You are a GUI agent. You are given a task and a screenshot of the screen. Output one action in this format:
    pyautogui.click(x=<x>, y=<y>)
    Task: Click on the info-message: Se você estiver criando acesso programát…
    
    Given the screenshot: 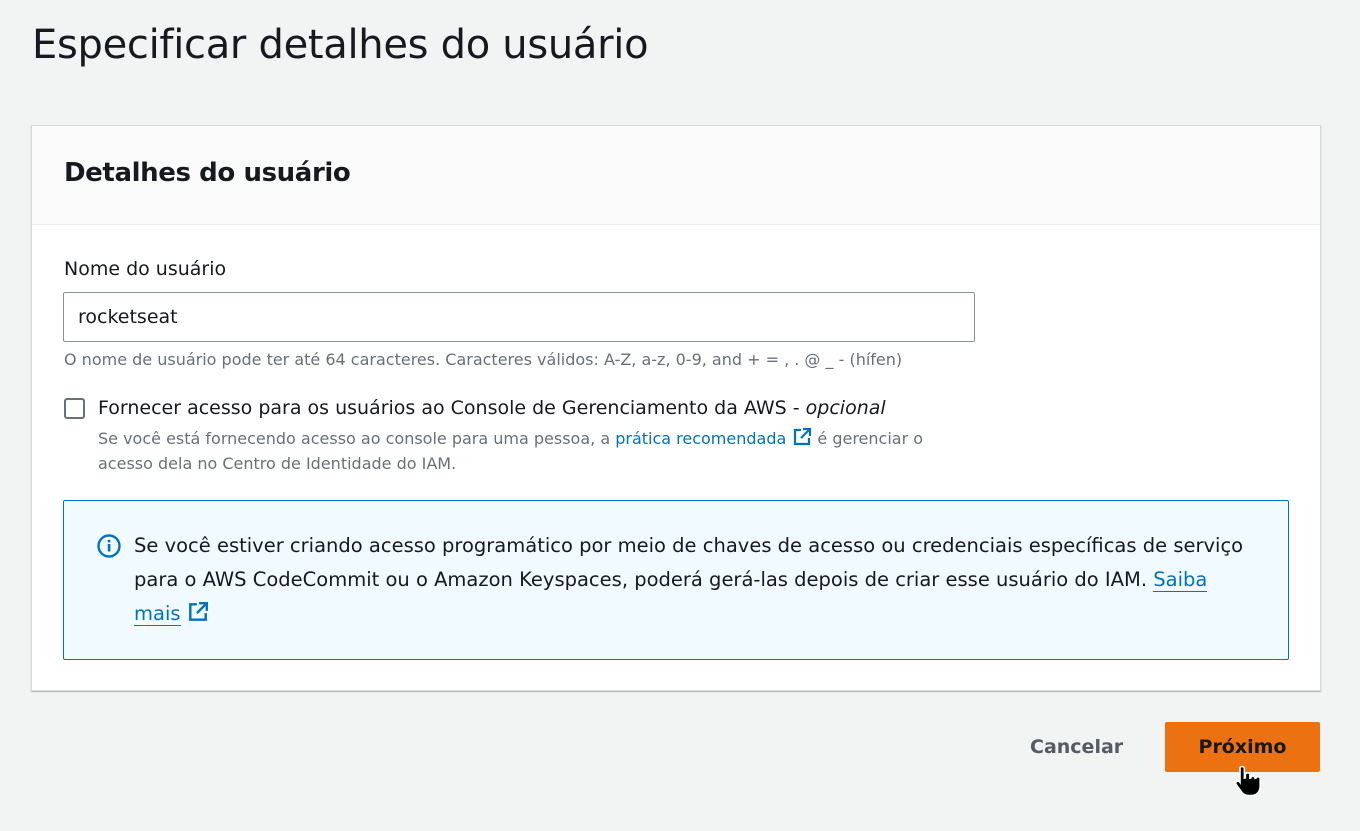 What is the action you would take?
    pyautogui.click(x=689, y=562)
    